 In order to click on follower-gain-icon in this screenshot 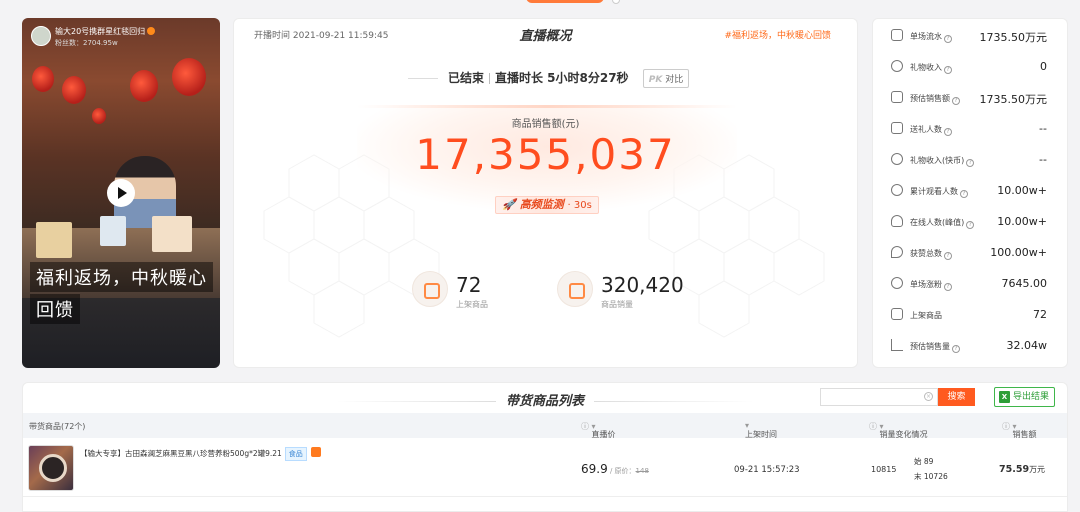, I will do `click(897, 283)`.